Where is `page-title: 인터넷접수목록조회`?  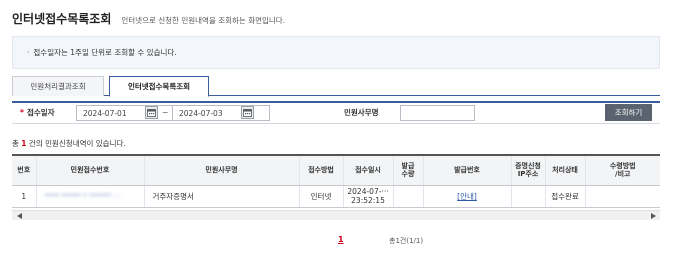 page-title: 인터넷접수목록조회 is located at coordinates (62, 19).